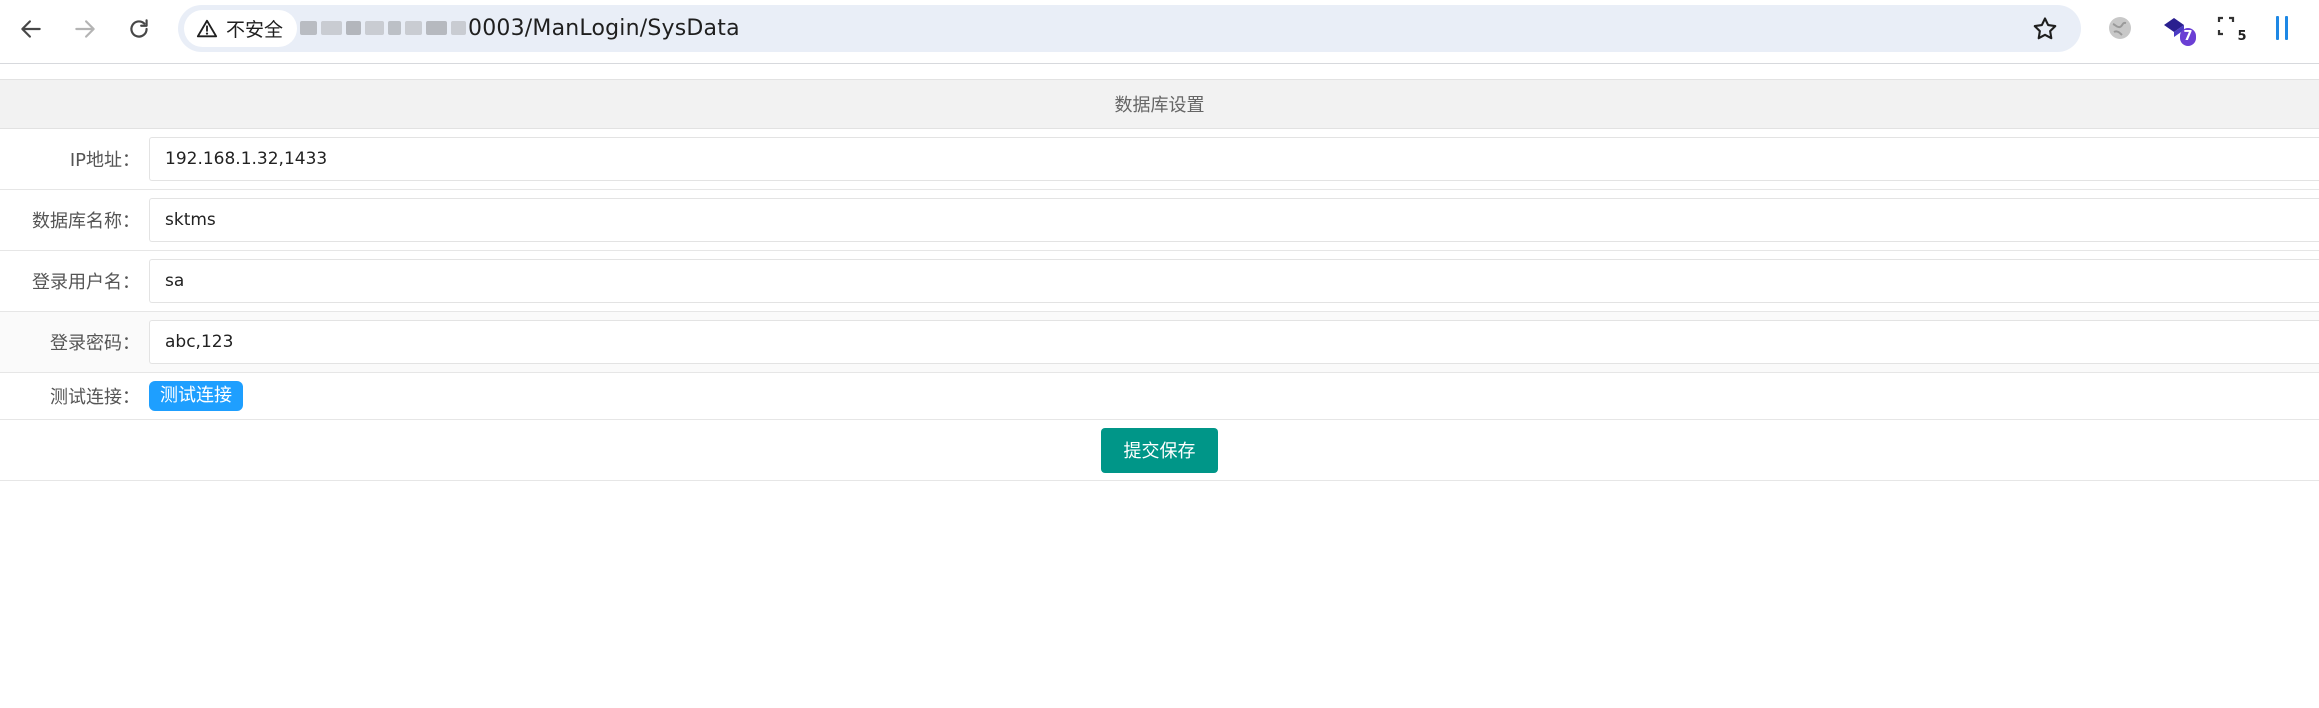 Image resolution: width=2319 pixels, height=708 pixels. What do you see at coordinates (207, 28) in the screenshot?
I see `warning-icon` at bounding box center [207, 28].